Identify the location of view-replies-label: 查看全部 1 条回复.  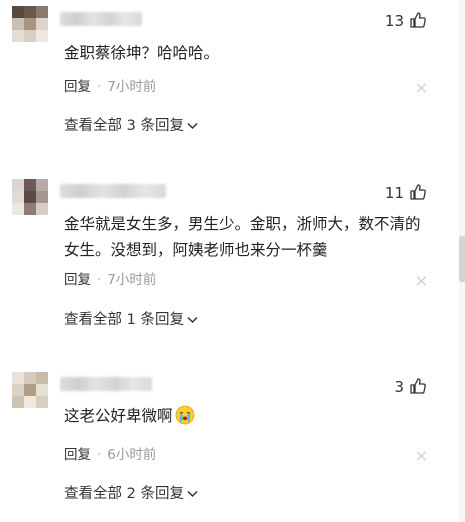
(124, 320).